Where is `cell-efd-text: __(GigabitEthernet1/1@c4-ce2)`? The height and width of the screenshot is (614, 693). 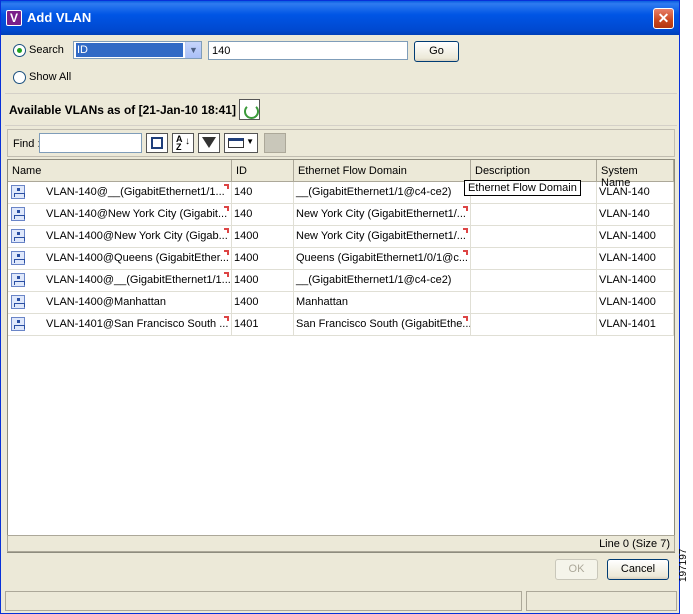 cell-efd-text: __(GigabitEthernet1/1@c4-ce2) is located at coordinates (374, 192).